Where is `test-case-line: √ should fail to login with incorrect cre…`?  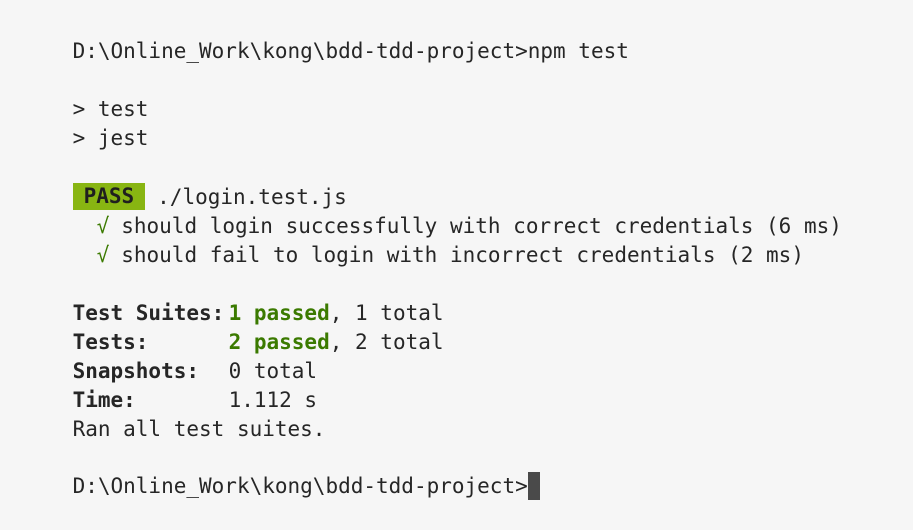 test-case-line: √ should fail to login with incorrect cre… is located at coordinates (413, 239).